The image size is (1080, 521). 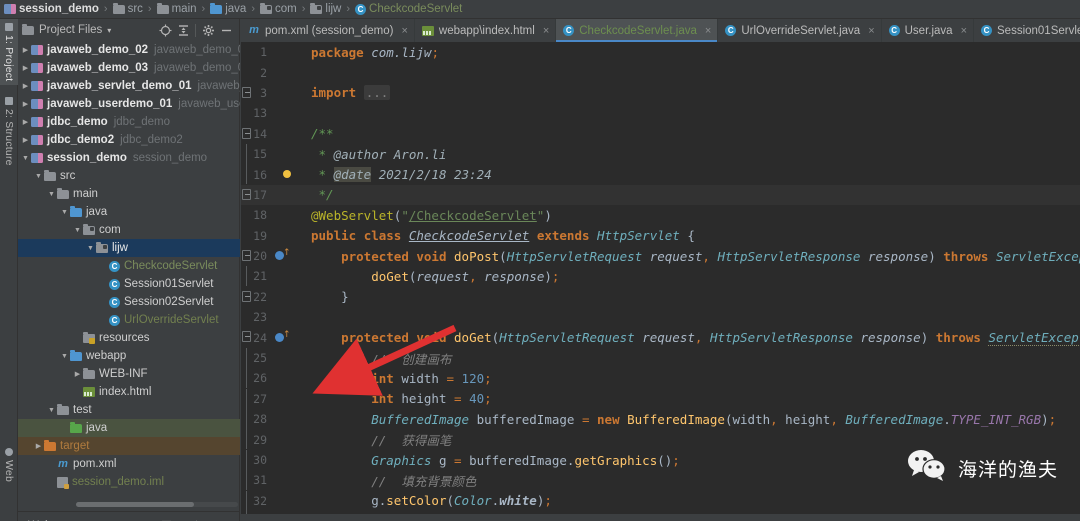 I want to click on code-text: */, so click(x=695, y=194).